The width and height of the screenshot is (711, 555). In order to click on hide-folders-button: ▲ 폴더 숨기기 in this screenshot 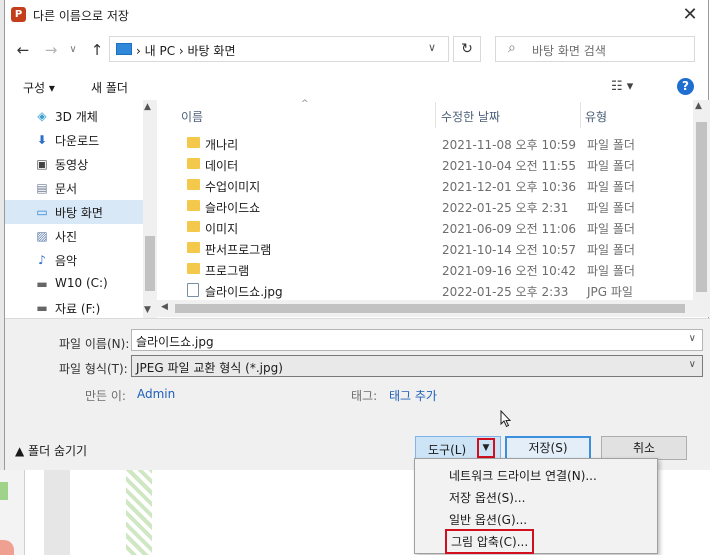, I will do `click(51, 450)`.